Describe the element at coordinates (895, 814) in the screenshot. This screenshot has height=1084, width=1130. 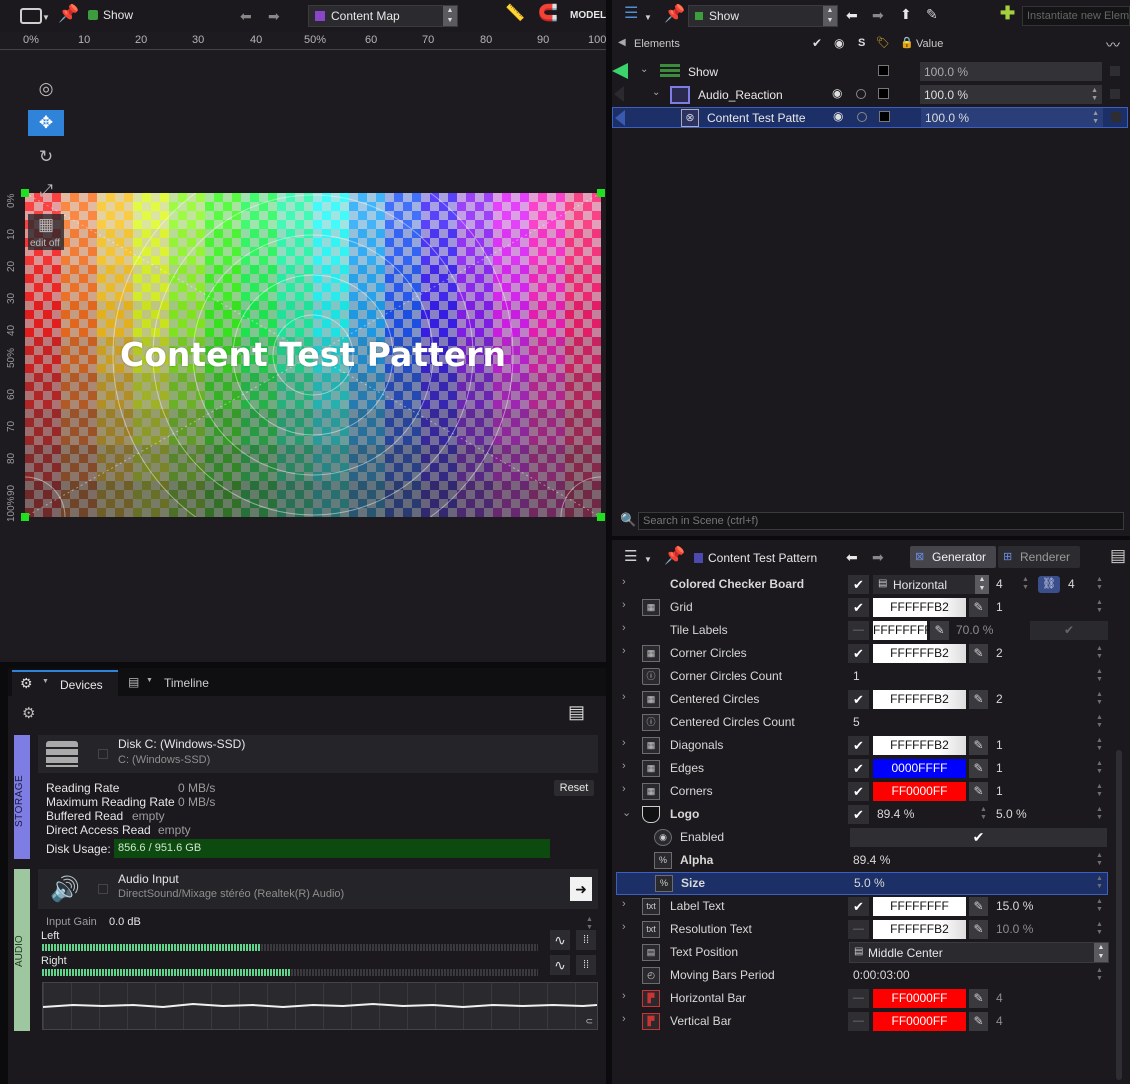
I see `prop-value: 89.4 %` at that location.